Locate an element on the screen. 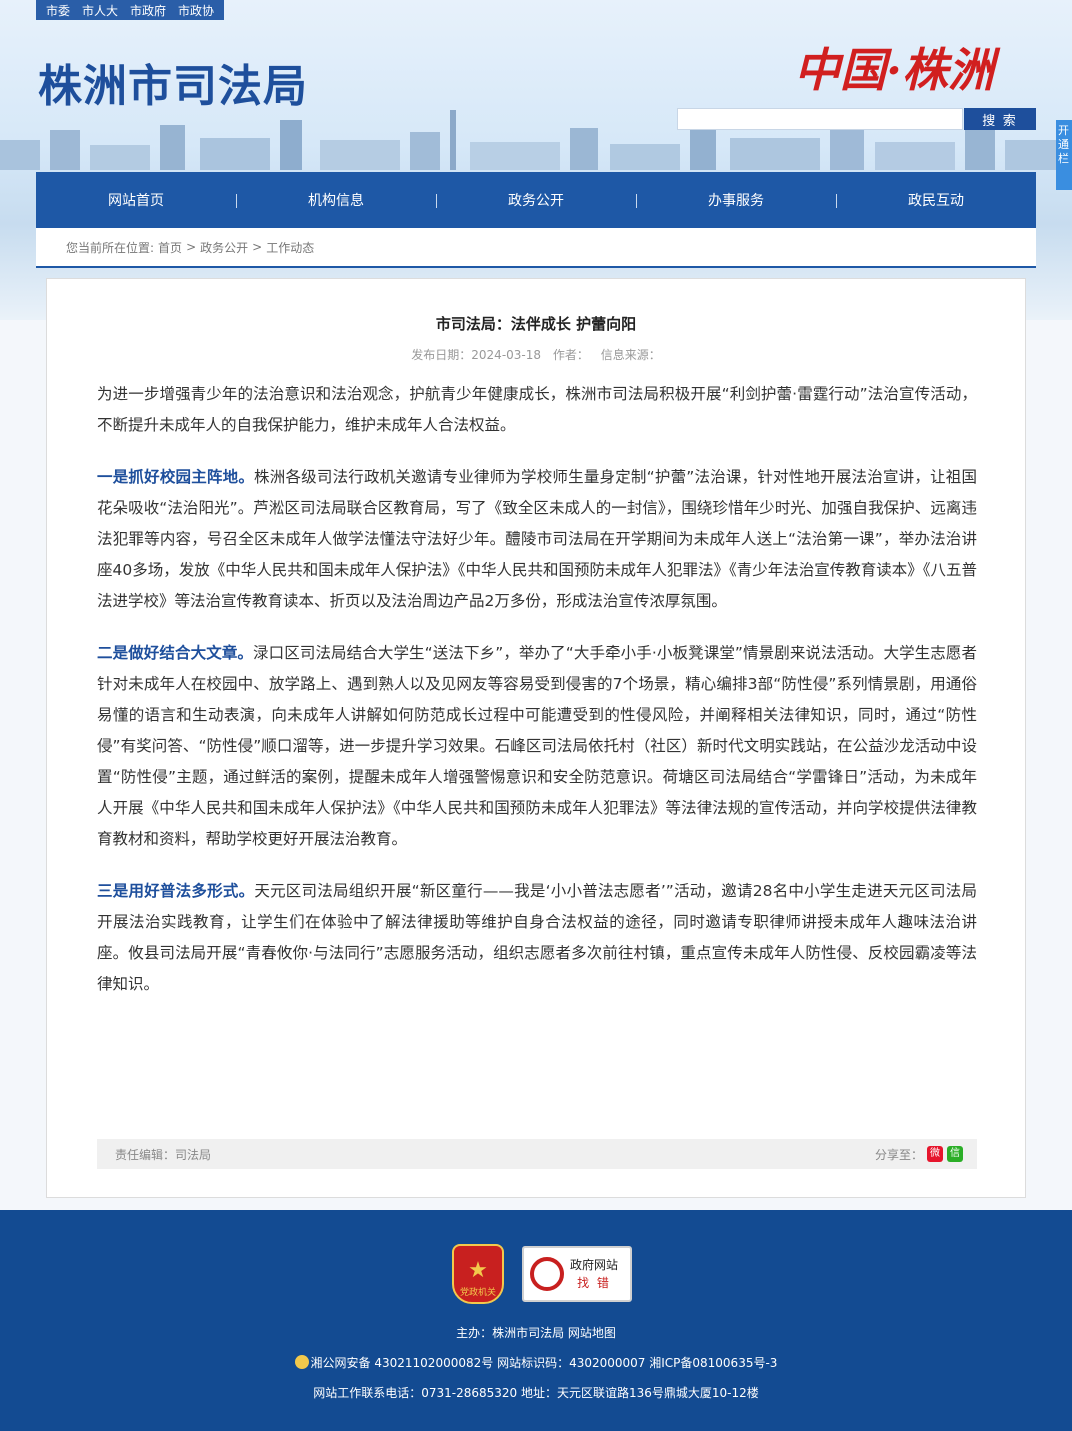 This screenshot has height=1431, width=1072. nav-item-organization: 机构信息 is located at coordinates (336, 200).